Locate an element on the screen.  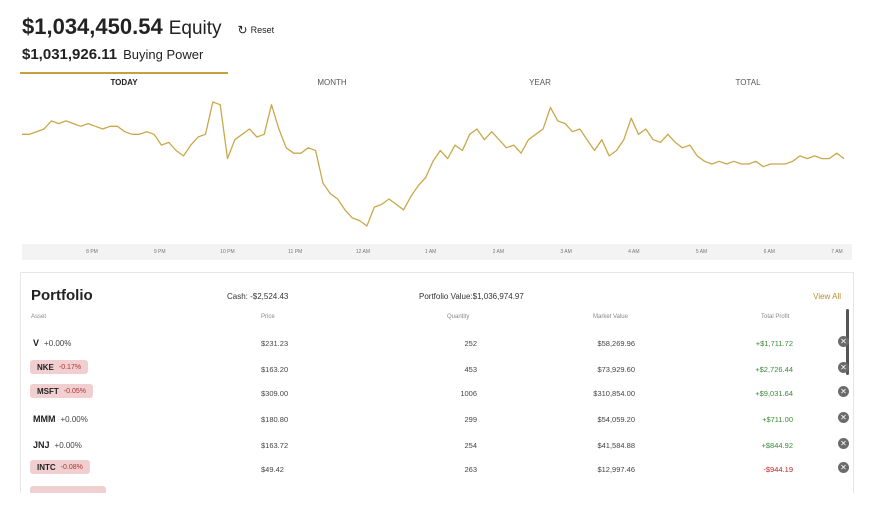
asset-cell: JNJ +0.00% is located at coordinates (57, 445).